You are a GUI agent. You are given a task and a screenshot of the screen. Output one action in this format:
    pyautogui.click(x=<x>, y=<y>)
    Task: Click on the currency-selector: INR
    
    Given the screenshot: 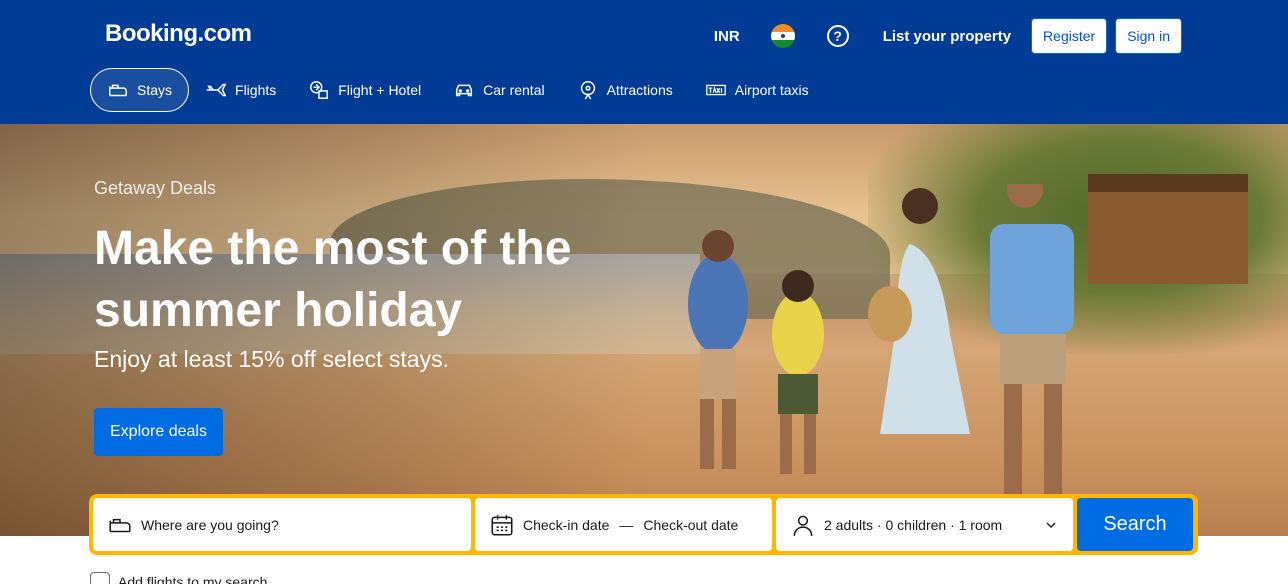 What is the action you would take?
    pyautogui.click(x=727, y=36)
    